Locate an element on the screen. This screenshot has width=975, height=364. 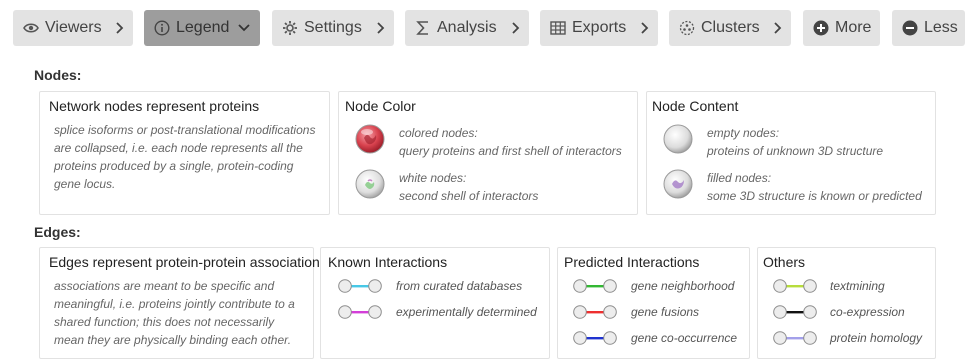
white-nodes-line1: white nodes: is located at coordinates (433, 178).